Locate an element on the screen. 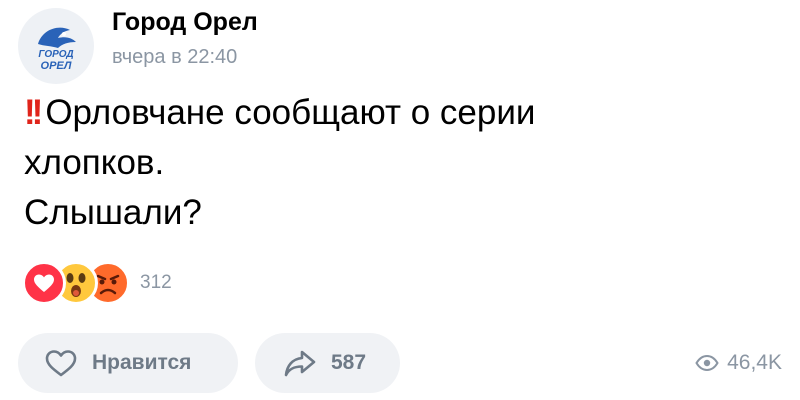  avatar: ГОРОД ОРЕЛ is located at coordinates (56, 46).